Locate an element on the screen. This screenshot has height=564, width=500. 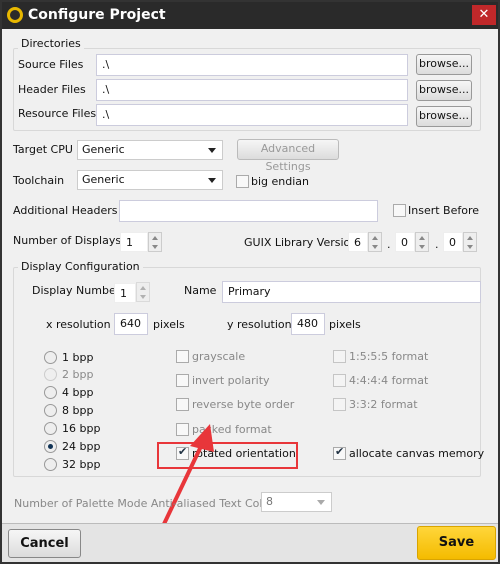
y-resolution-input: 480 is located at coordinates (308, 324).